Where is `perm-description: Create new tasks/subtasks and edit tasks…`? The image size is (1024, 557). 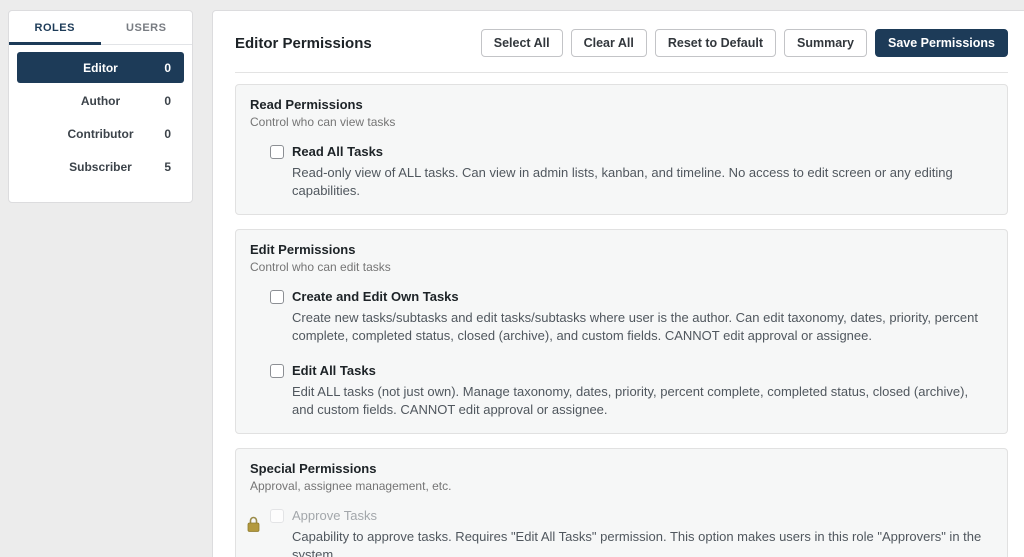 perm-description: Create new tasks/subtasks and edit tasks… is located at coordinates (635, 326).